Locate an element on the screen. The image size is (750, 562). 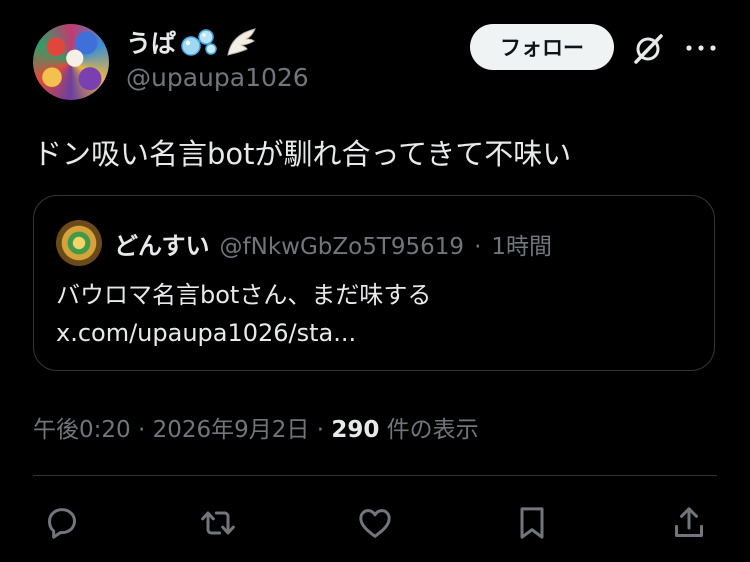
quote-header: どんすい @fNkwGbZo5T95619 · 1時間 is located at coordinates (333, 243).